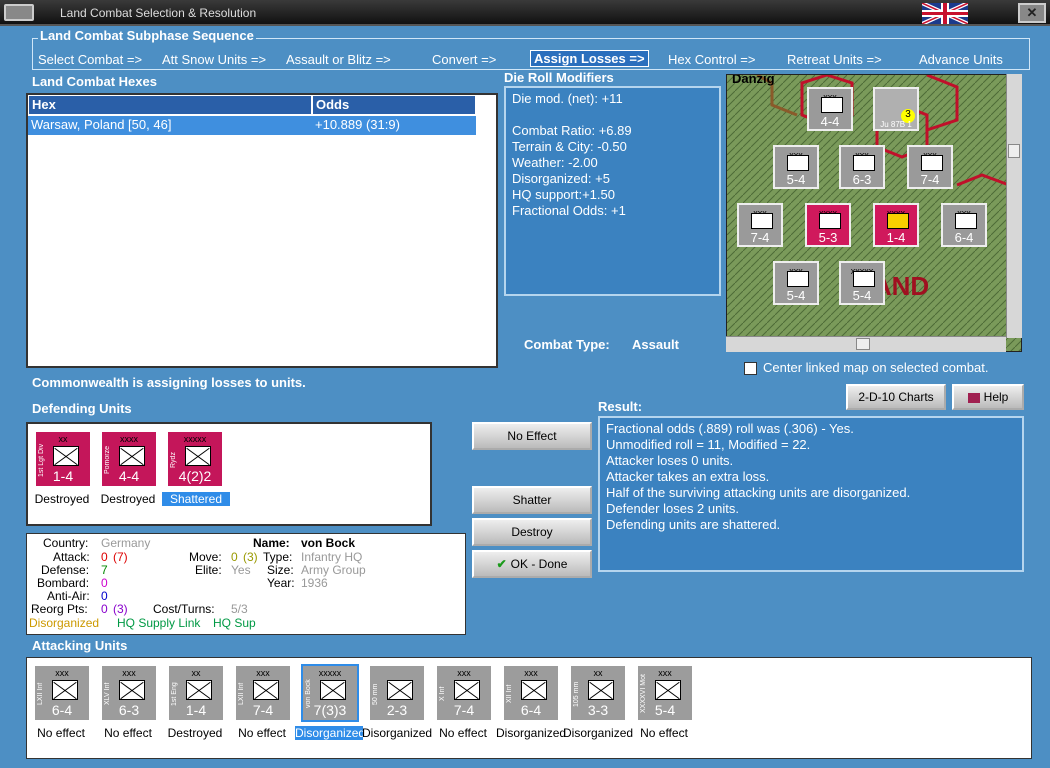 Image resolution: width=1050 pixels, height=768 pixels. I want to click on result-line: Attacker takes an extra loss., so click(688, 476).